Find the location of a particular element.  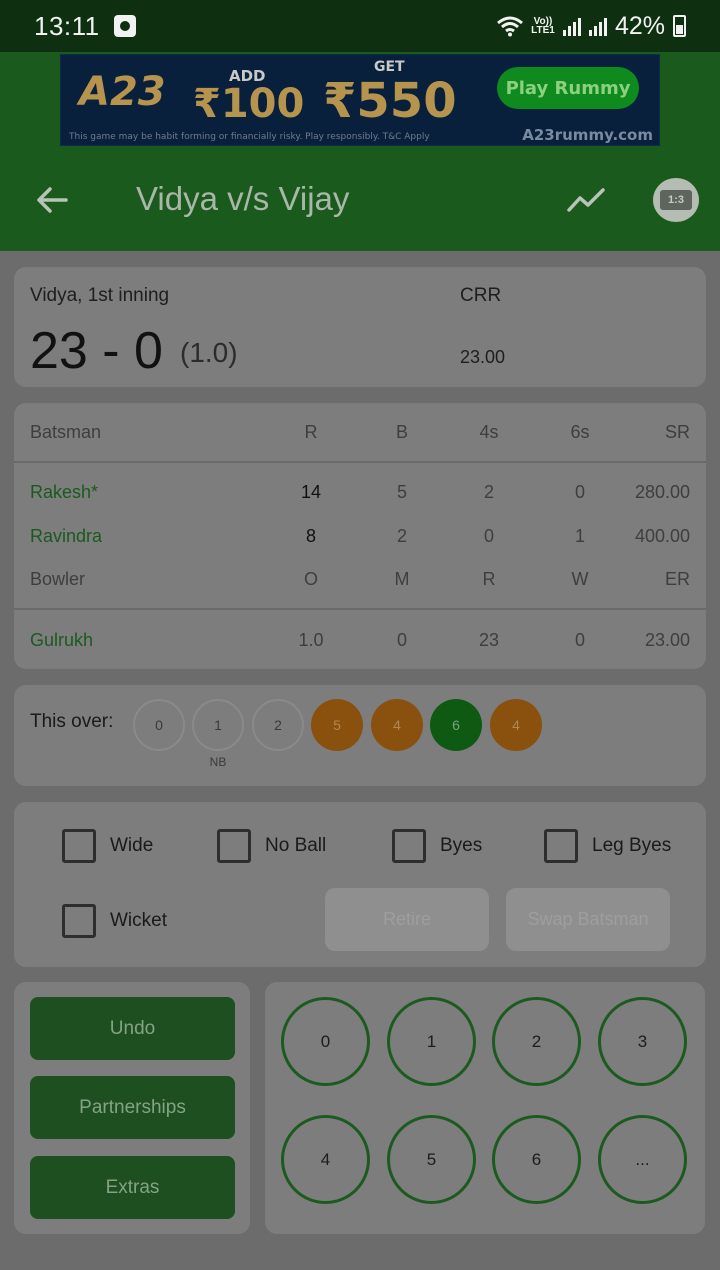

bowler-name: Gulrukh is located at coordinates (62, 640).